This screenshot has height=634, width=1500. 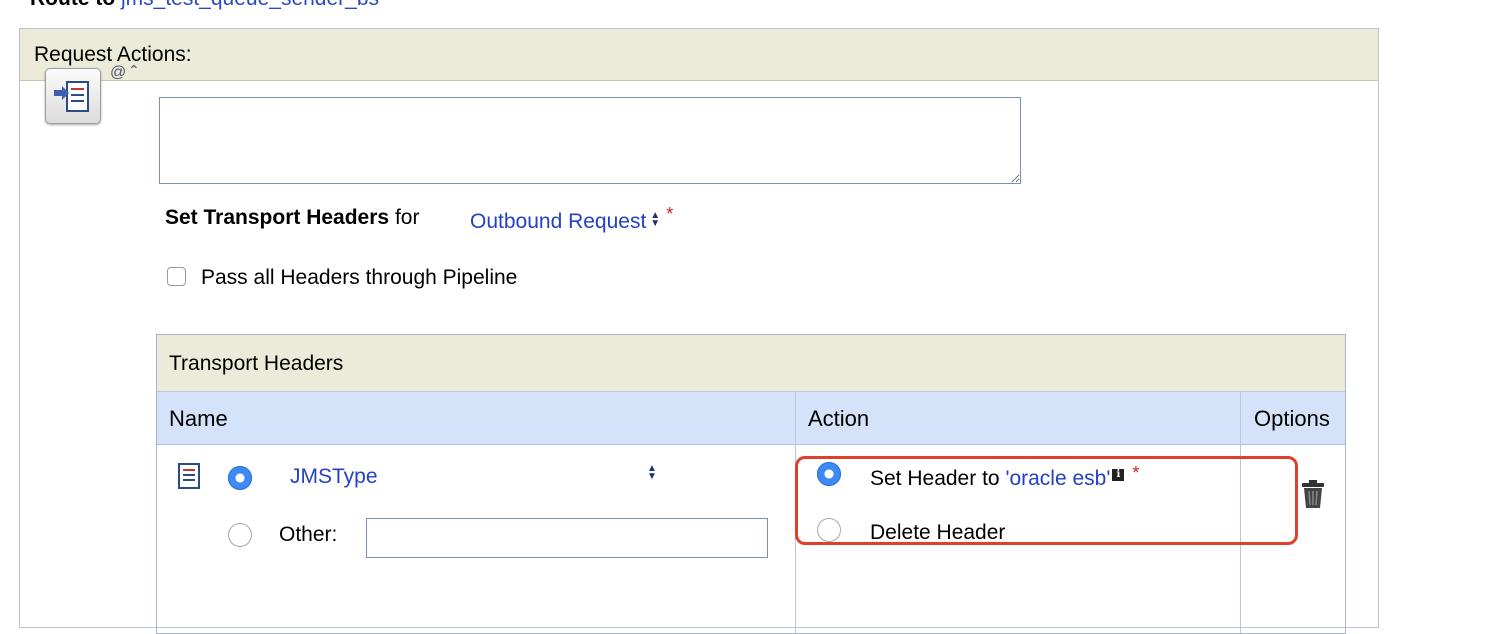 I want to click on request-actions-header: Request Actions:, so click(x=699, y=55).